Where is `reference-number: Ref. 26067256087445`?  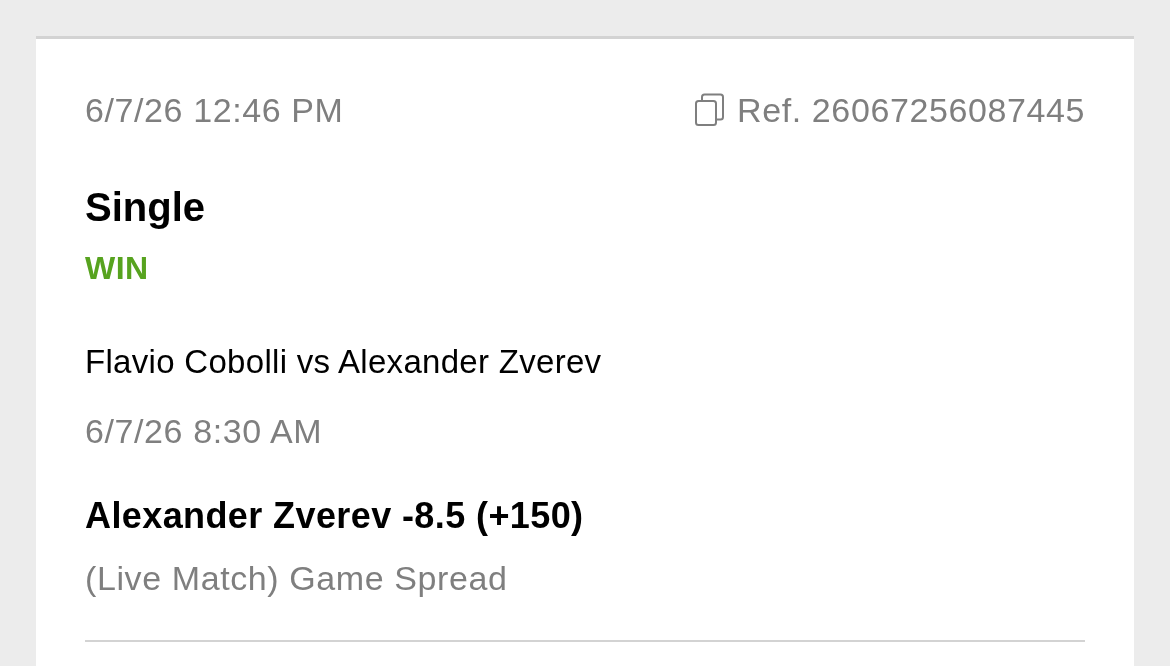
reference-number: Ref. 26067256087445 is located at coordinates (911, 110).